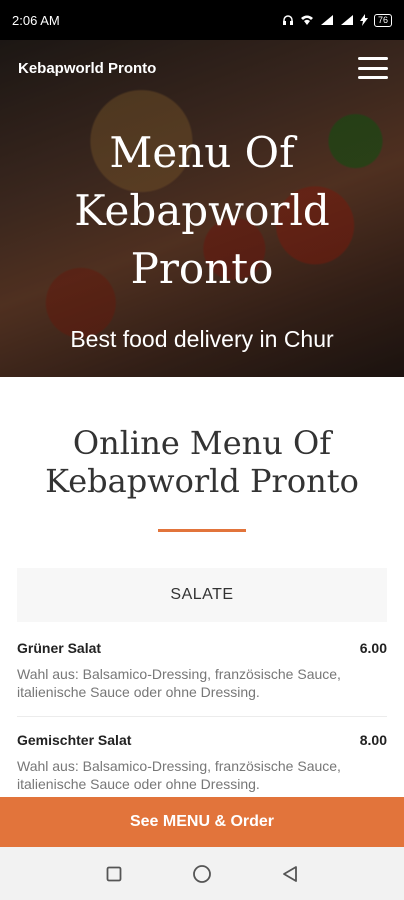  What do you see at coordinates (202, 648) in the screenshot?
I see `menu-item-header: Grüner Salat 6.00` at bounding box center [202, 648].